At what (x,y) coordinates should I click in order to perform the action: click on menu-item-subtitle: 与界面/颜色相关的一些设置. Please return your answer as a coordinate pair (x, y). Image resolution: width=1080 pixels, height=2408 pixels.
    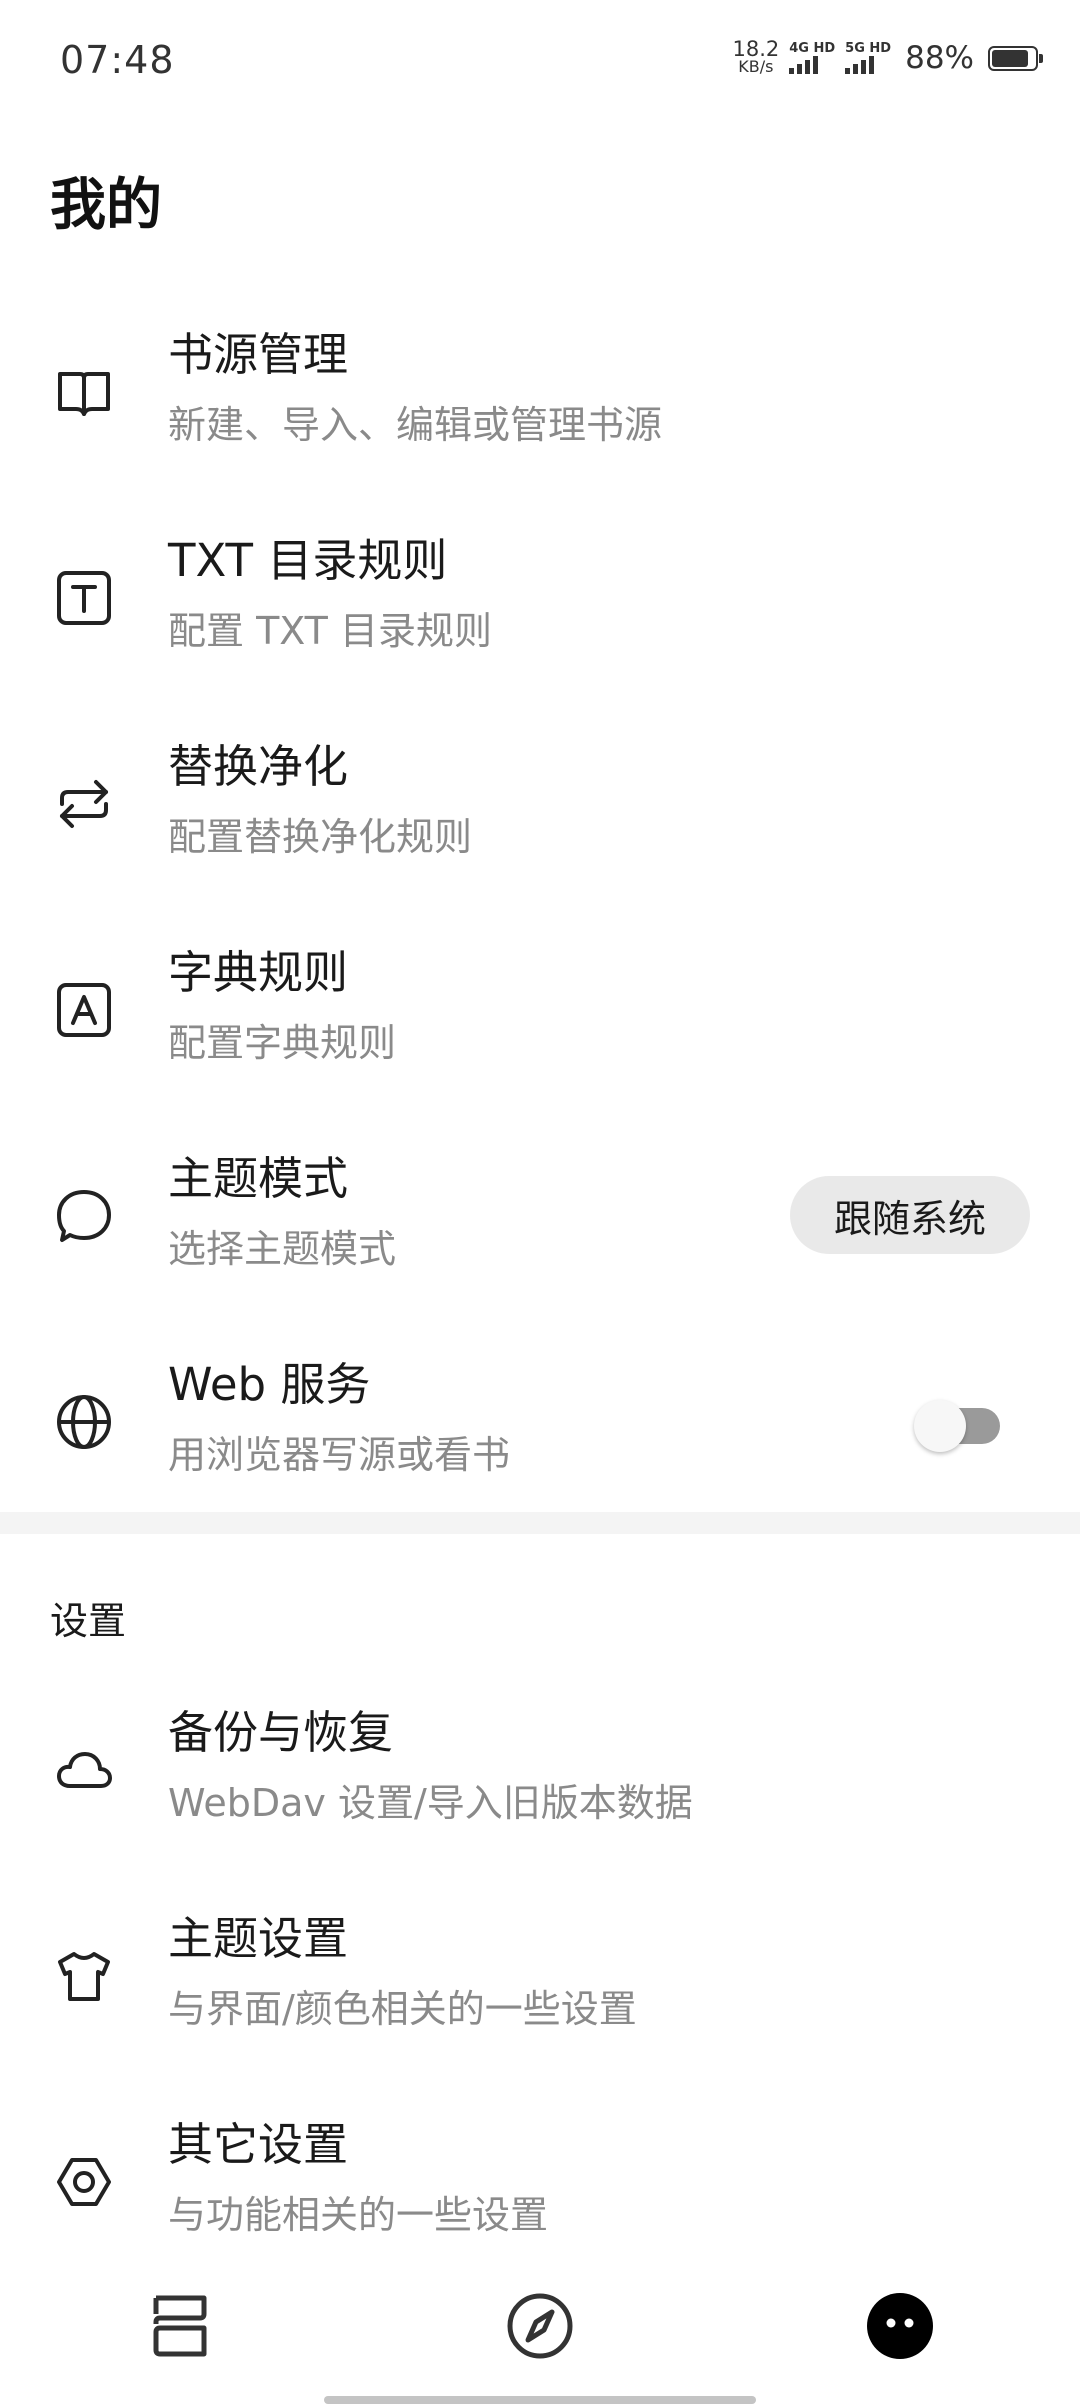
    Looking at the image, I should click on (402, 2009).